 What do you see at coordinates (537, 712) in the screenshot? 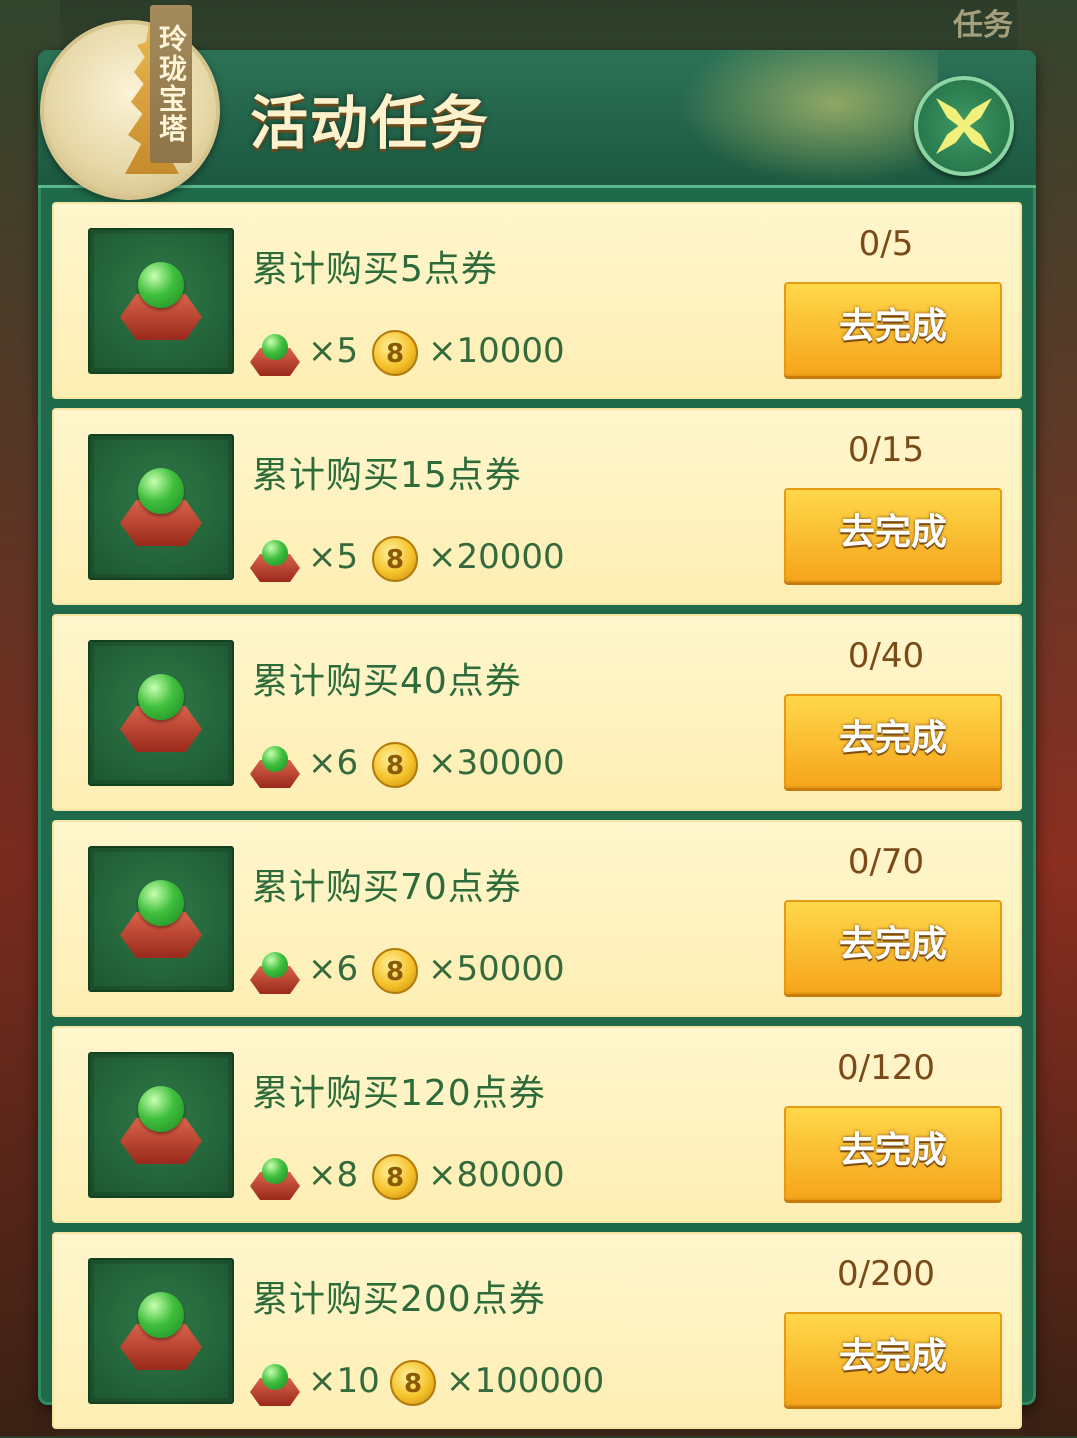
I see `task-row: 累计购买40点券 ×6 8 ×30000 0/40 去完成` at bounding box center [537, 712].